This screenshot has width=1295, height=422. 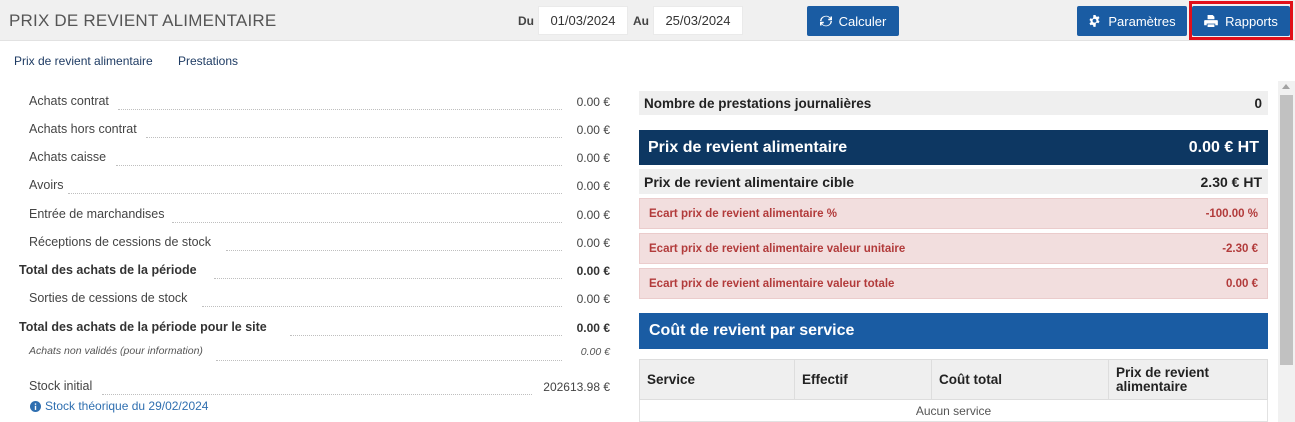 I want to click on to-date-input, so click(x=698, y=20).